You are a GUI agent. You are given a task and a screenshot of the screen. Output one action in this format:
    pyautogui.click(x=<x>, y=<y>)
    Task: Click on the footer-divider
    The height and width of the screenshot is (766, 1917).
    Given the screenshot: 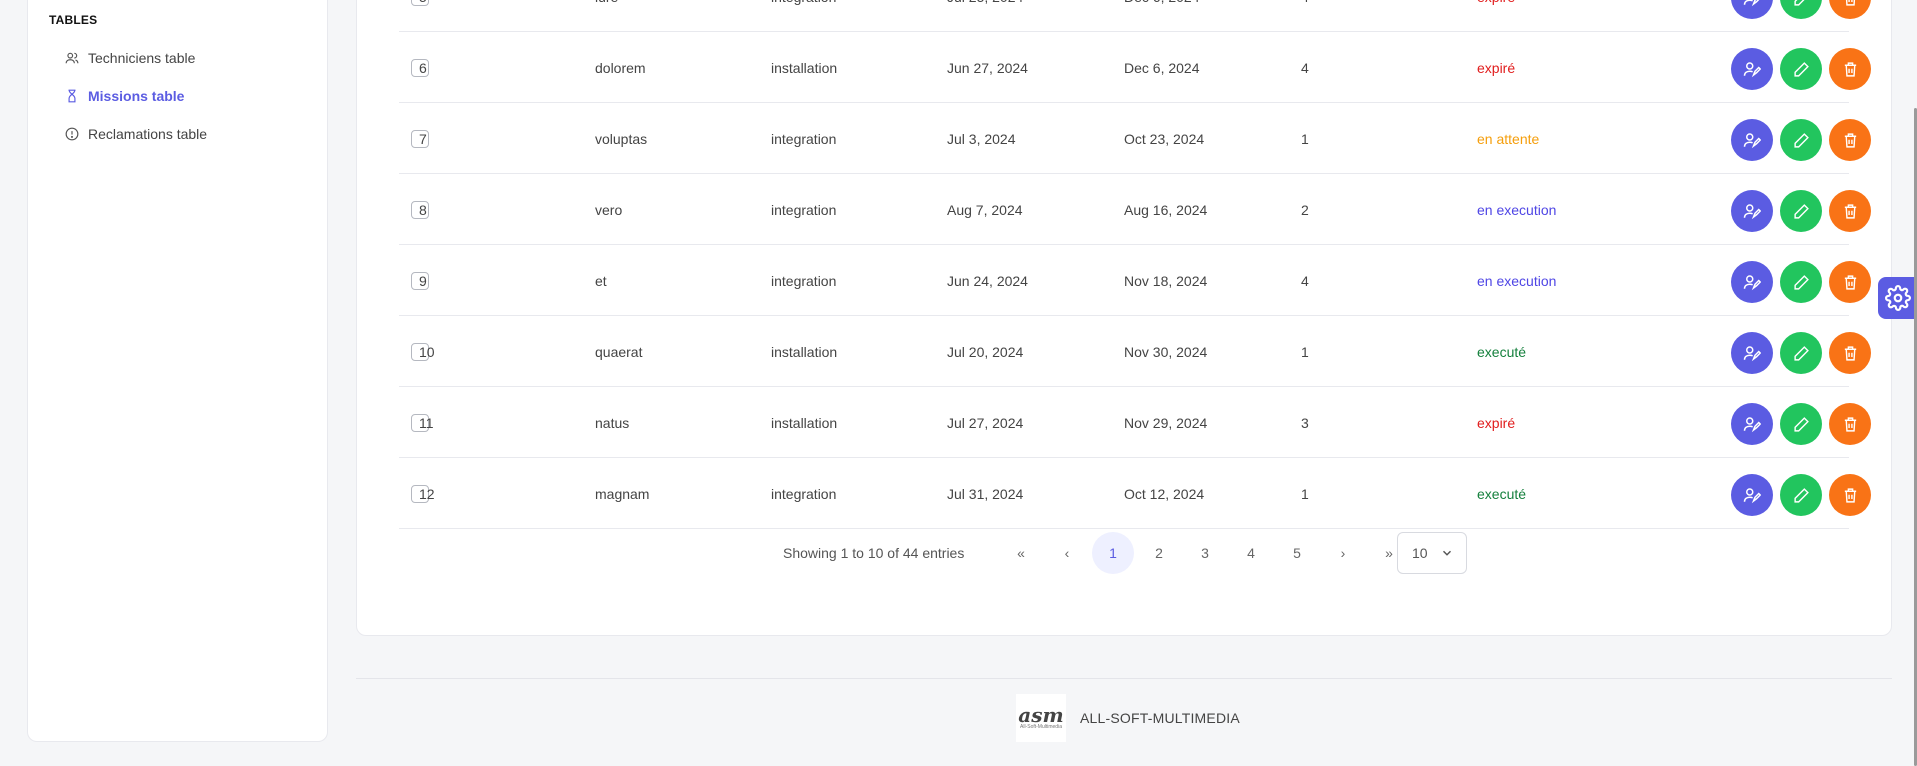 What is the action you would take?
    pyautogui.click(x=1124, y=678)
    